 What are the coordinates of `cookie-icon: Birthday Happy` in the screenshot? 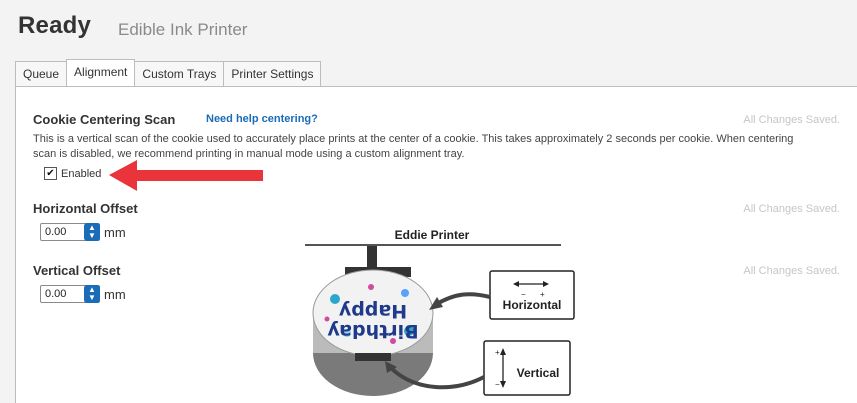 It's located at (373, 332).